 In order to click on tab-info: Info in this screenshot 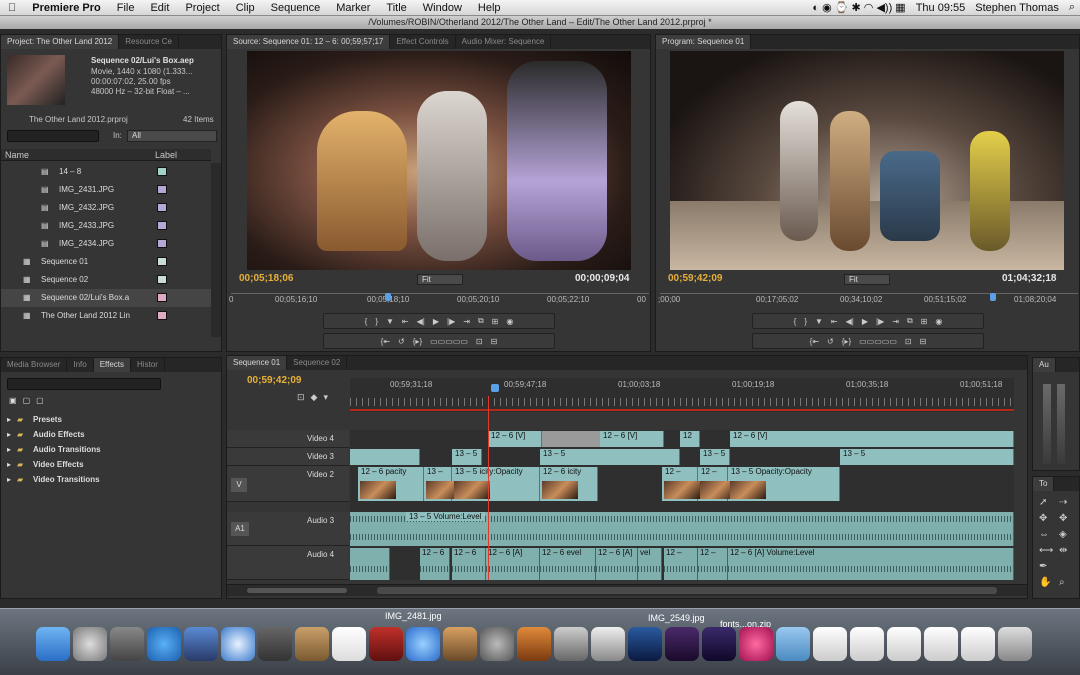, I will do `click(80, 365)`.